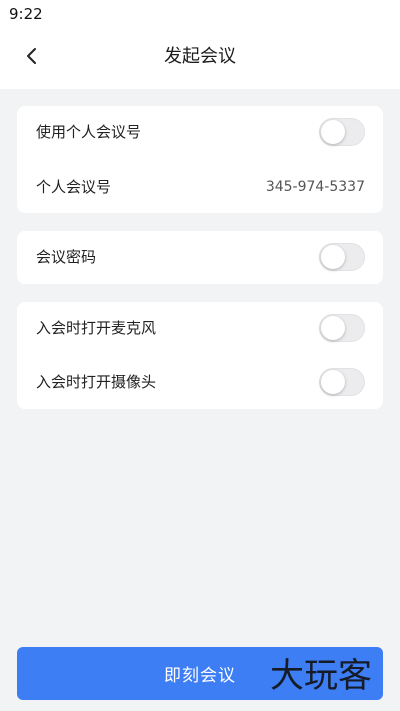  Describe the element at coordinates (200, 328) in the screenshot. I see `mic-row: 入会时打开麦克风` at that location.